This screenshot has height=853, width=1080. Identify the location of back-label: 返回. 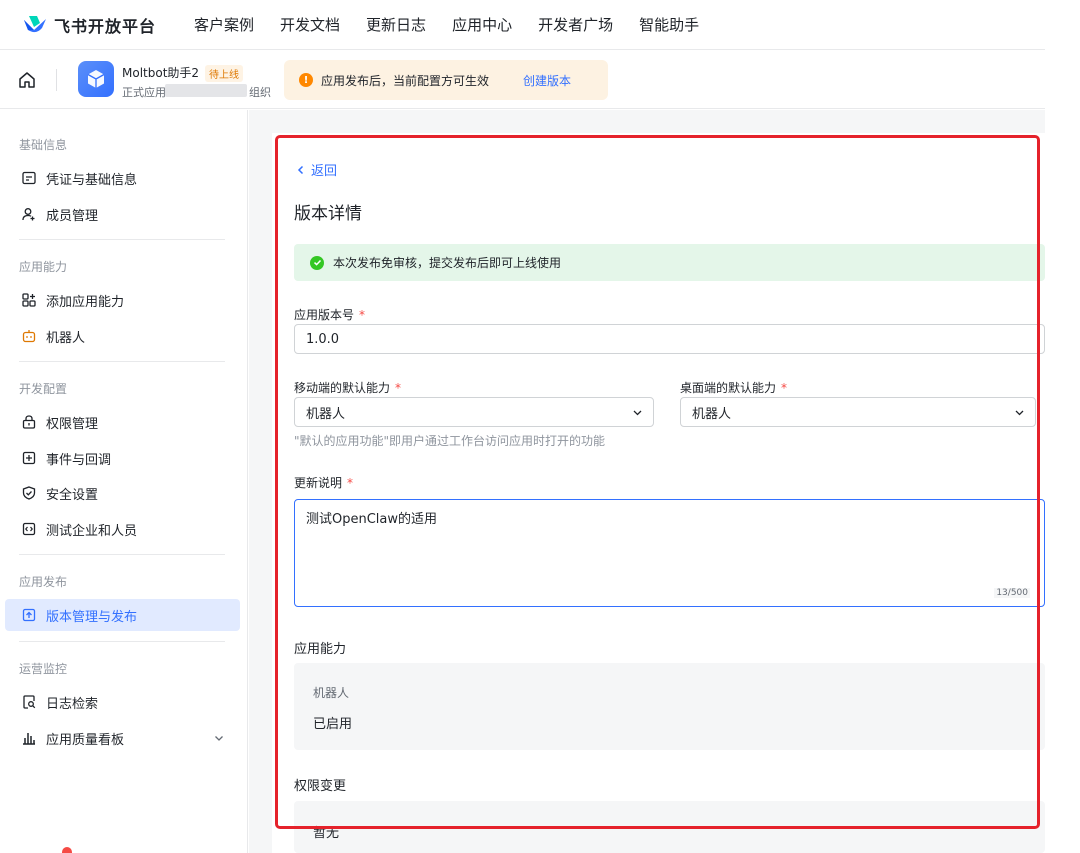
(324, 171).